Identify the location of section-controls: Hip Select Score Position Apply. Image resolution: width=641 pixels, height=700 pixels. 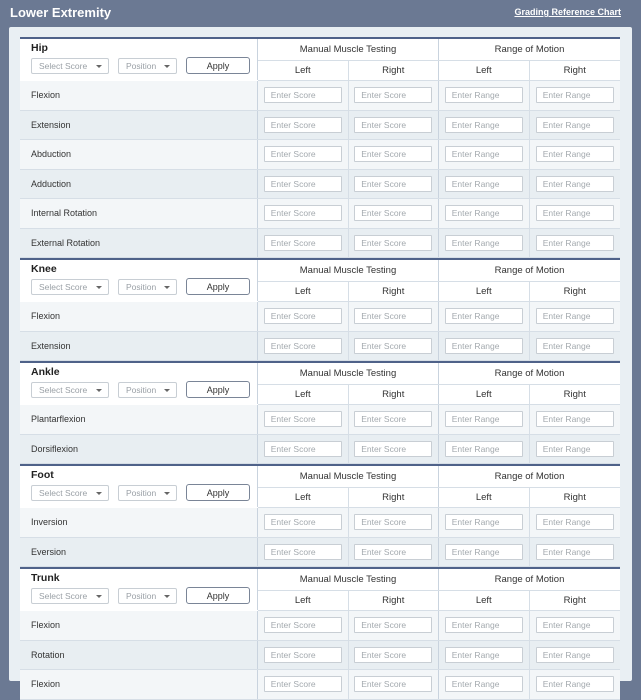
(139, 59).